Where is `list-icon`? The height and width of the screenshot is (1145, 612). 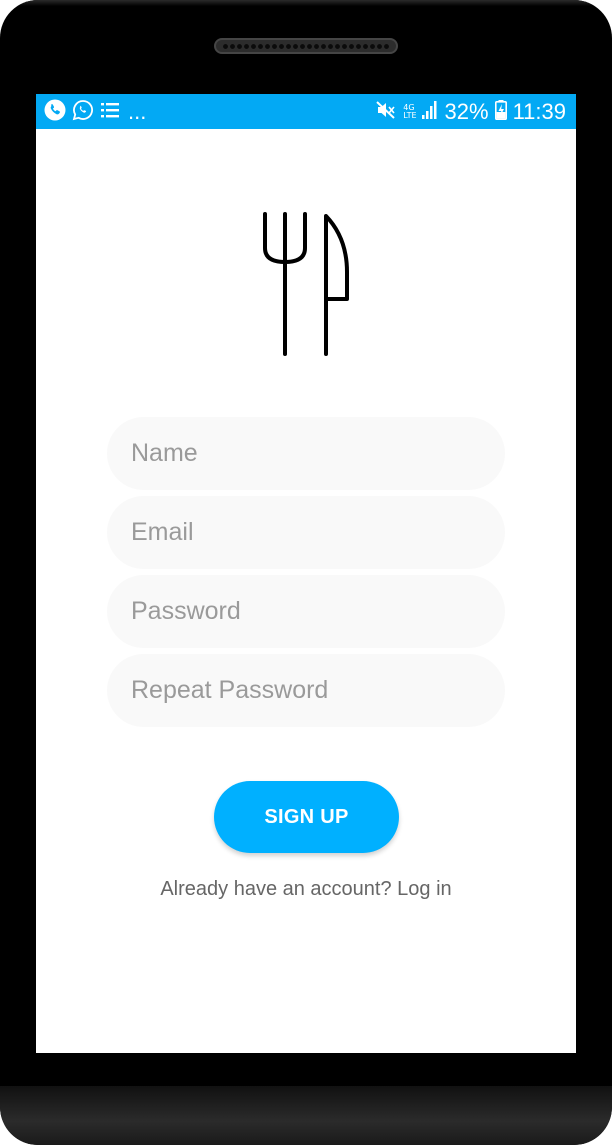
list-icon is located at coordinates (110, 112).